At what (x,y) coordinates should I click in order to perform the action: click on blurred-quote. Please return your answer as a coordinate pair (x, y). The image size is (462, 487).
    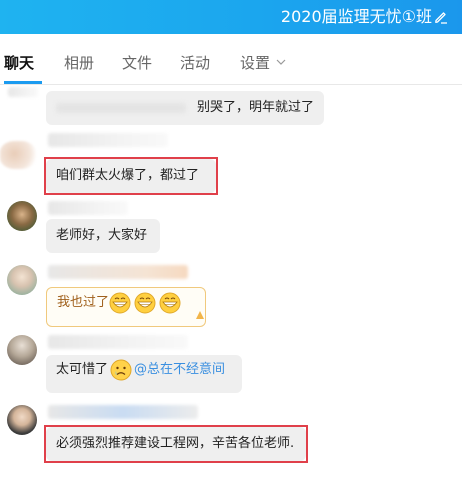
    Looking at the image, I should click on (121, 107).